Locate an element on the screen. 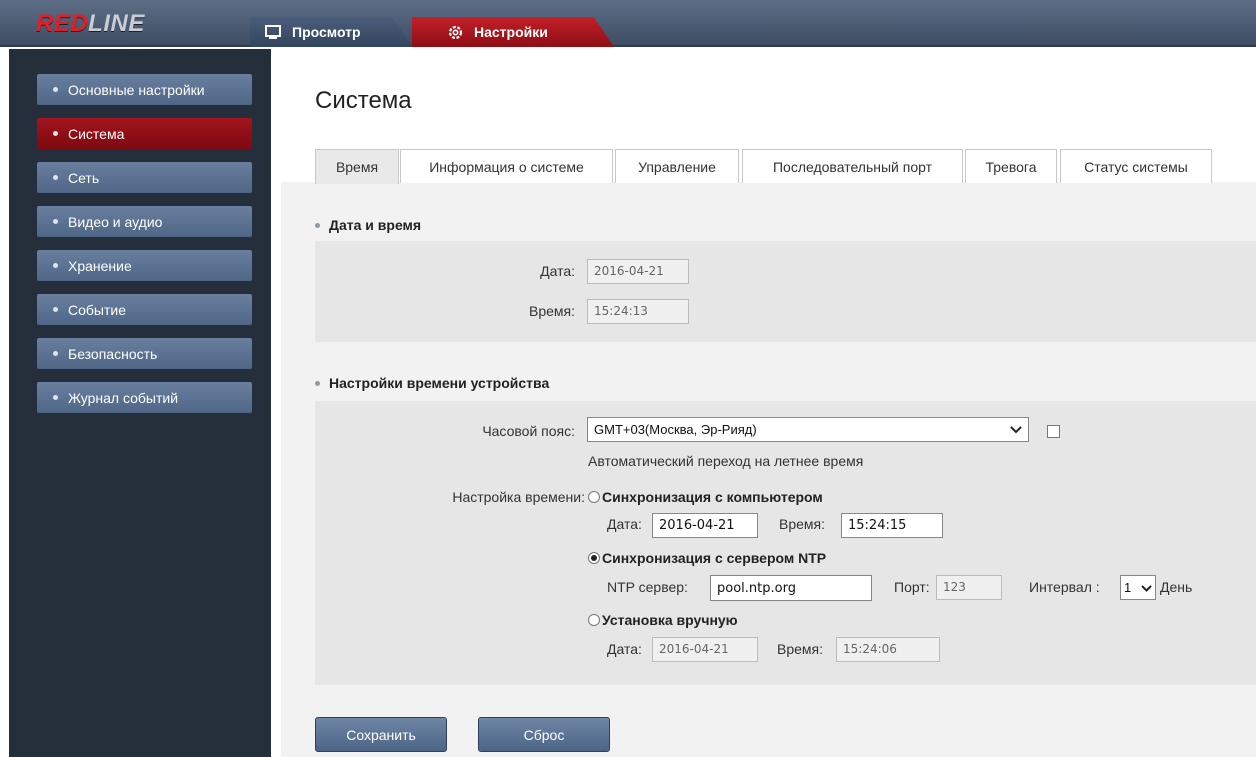 This screenshot has width=1256, height=757. tab-time: Время is located at coordinates (357, 166).